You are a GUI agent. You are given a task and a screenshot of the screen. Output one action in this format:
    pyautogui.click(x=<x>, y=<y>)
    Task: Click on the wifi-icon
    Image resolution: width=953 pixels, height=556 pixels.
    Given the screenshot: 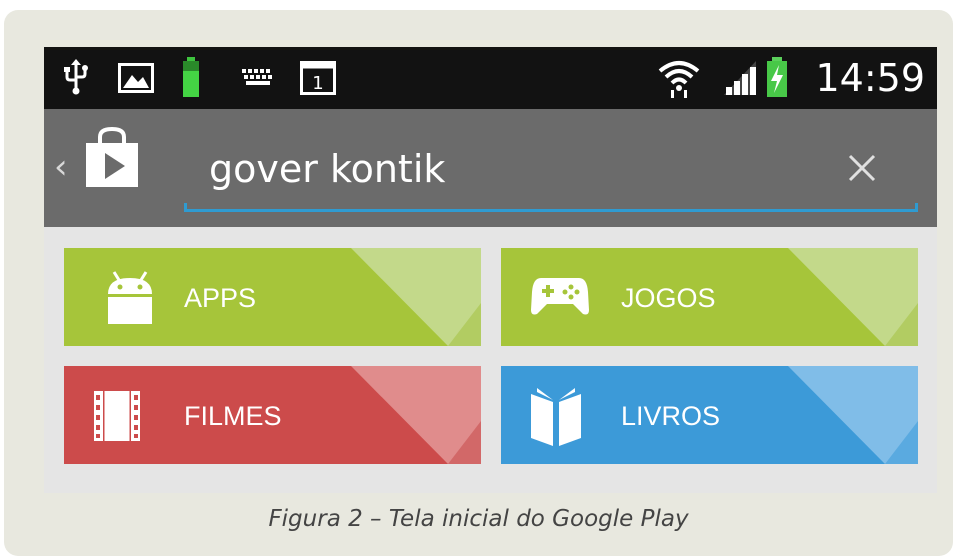 What is the action you would take?
    pyautogui.click(x=679, y=80)
    